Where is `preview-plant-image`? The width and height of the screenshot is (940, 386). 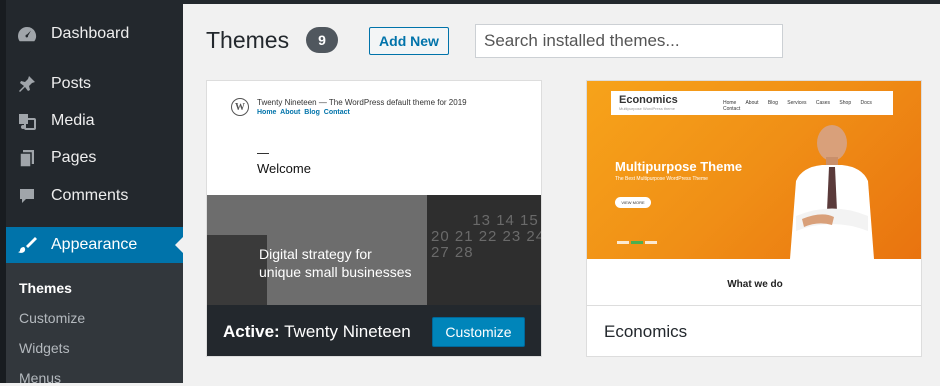 preview-plant-image is located at coordinates (237, 270).